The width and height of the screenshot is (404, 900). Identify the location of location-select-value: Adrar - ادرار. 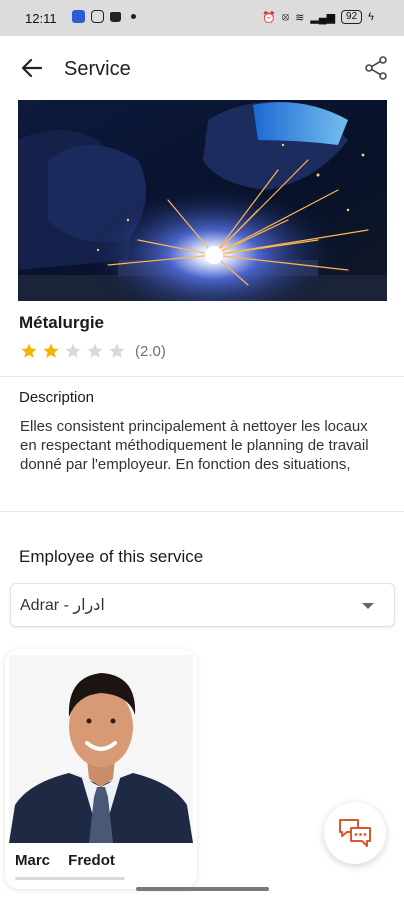
(62, 605).